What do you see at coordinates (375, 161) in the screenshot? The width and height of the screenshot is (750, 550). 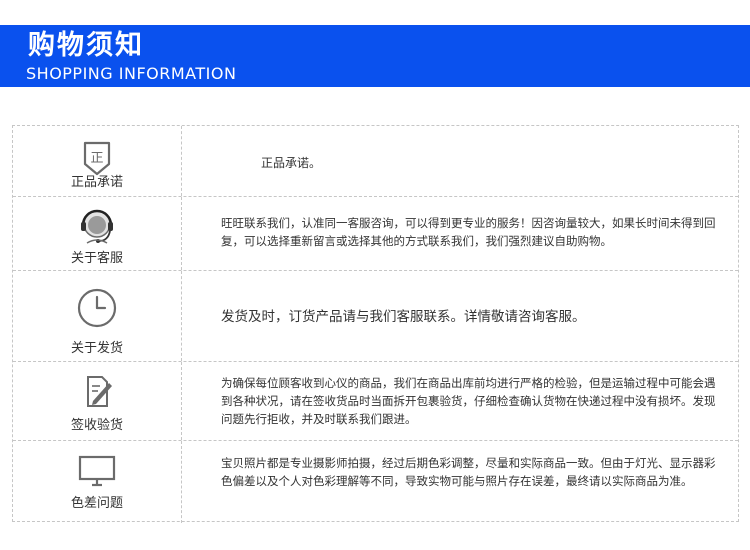 I see `info-row-authentic: 正 正品承诺 正品承诺。` at bounding box center [375, 161].